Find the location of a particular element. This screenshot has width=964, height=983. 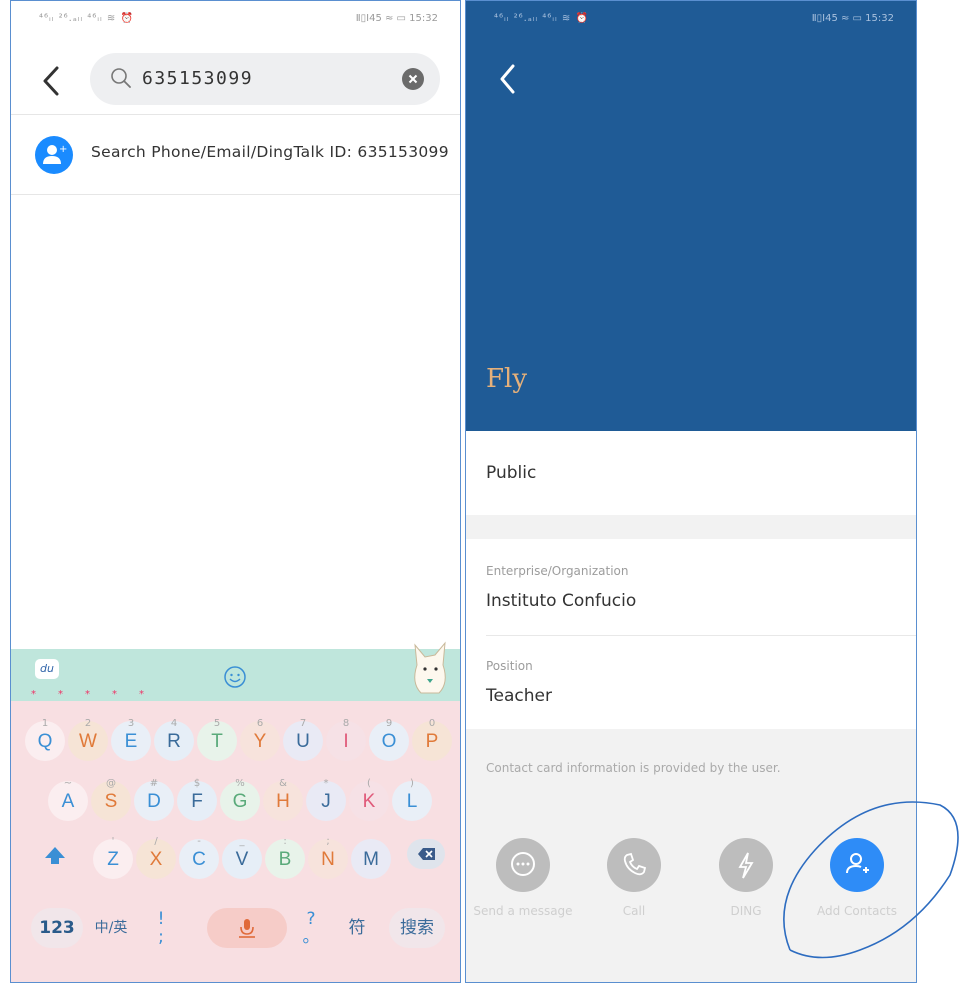

key-label: E is located at coordinates (131, 741).